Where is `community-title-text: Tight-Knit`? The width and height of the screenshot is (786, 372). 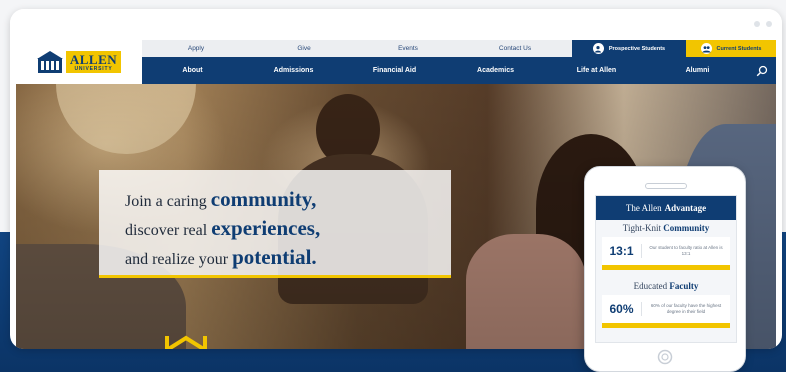
community-title-text: Tight-Knit is located at coordinates (641, 228).